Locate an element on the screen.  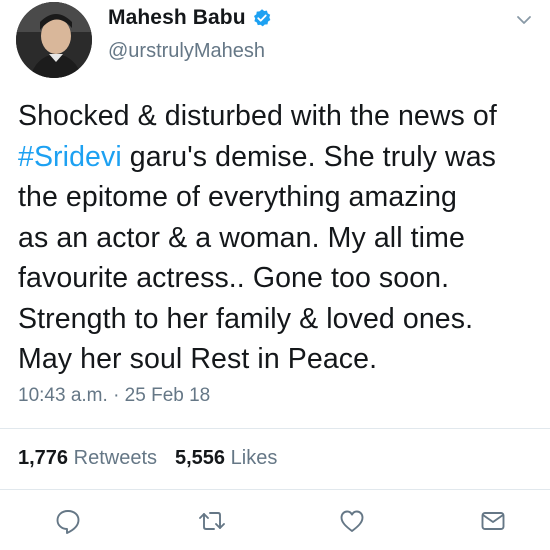
display-name: Mahesh Babu is located at coordinates (177, 18).